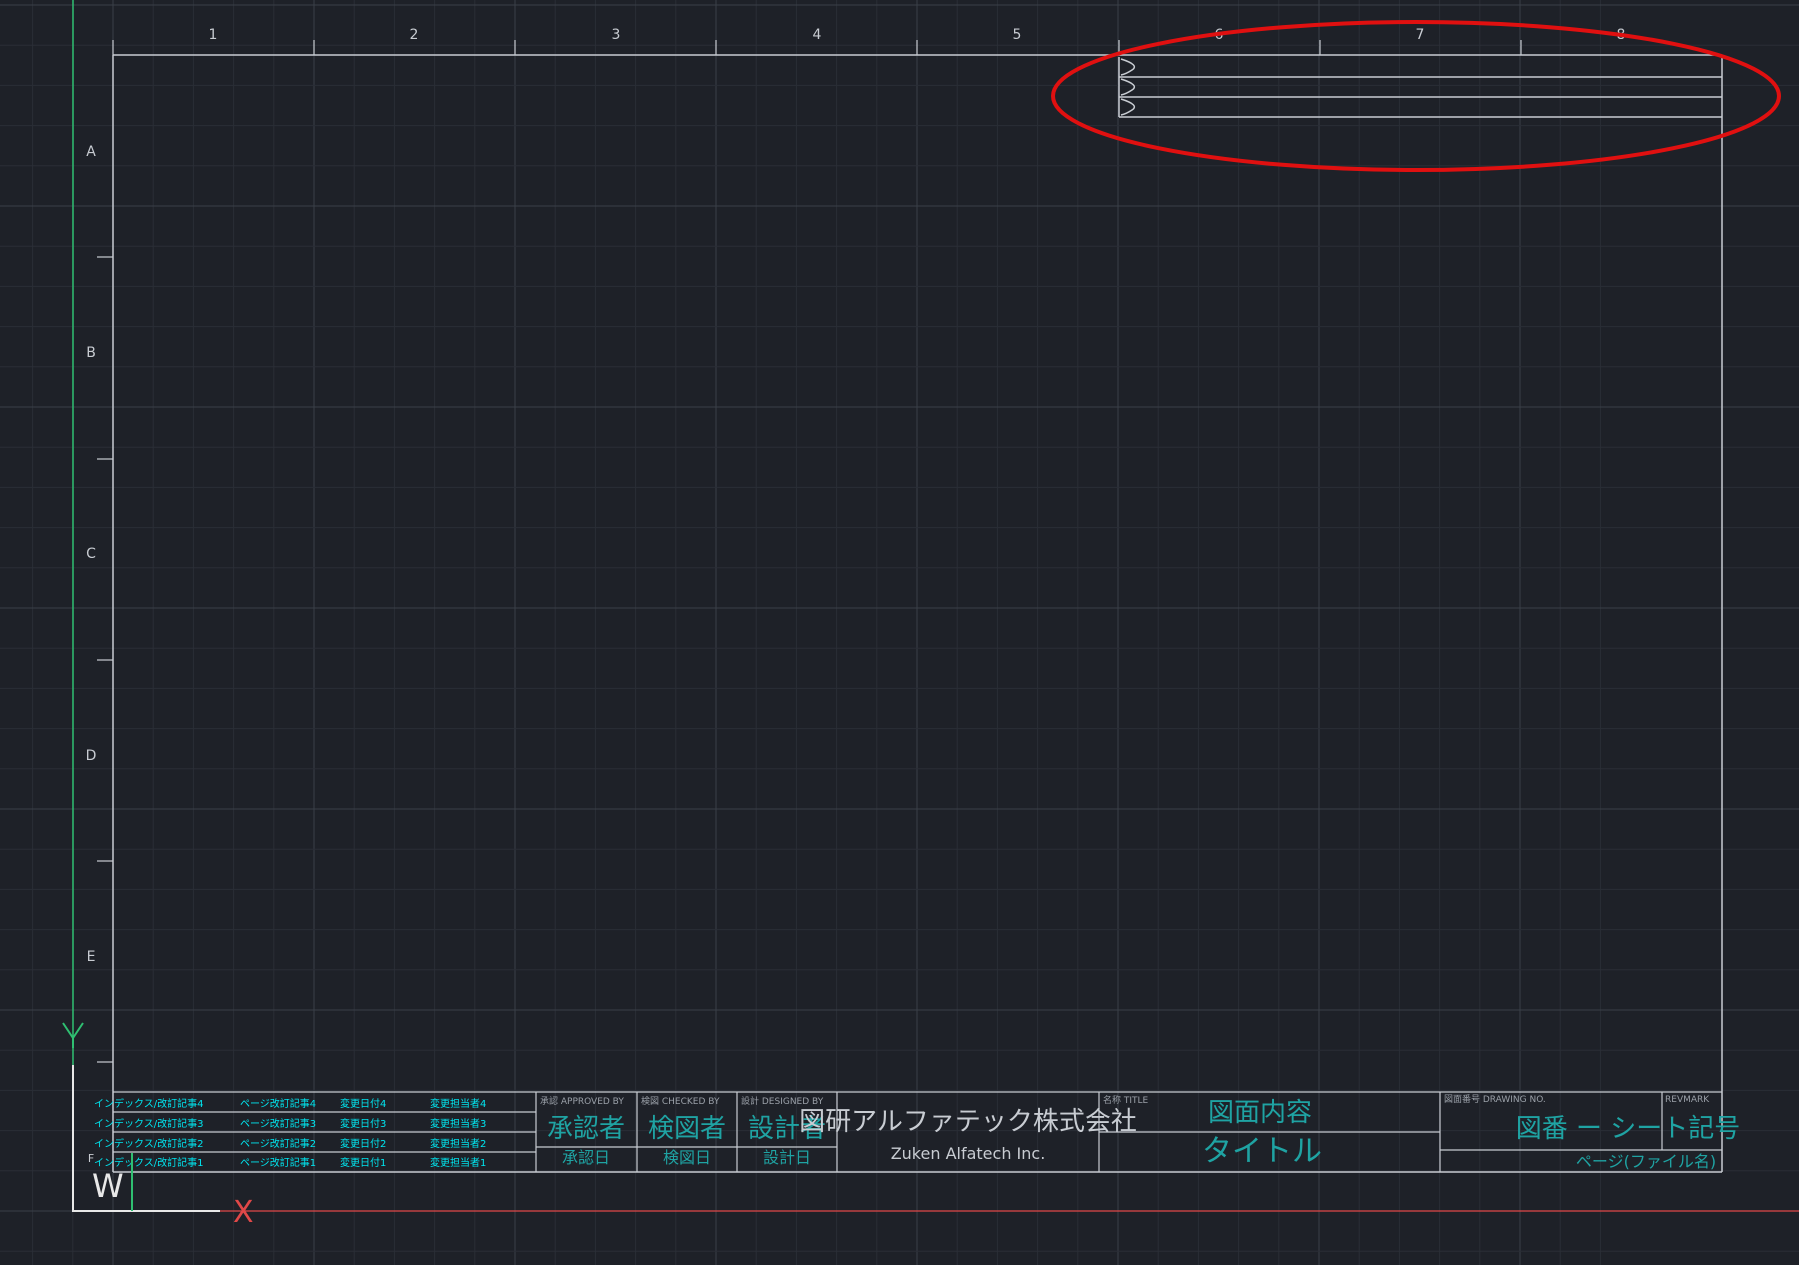 The width and height of the screenshot is (1799, 1265). I want to click on drawing-number: 図番 ー シート記号, so click(1628, 1129).